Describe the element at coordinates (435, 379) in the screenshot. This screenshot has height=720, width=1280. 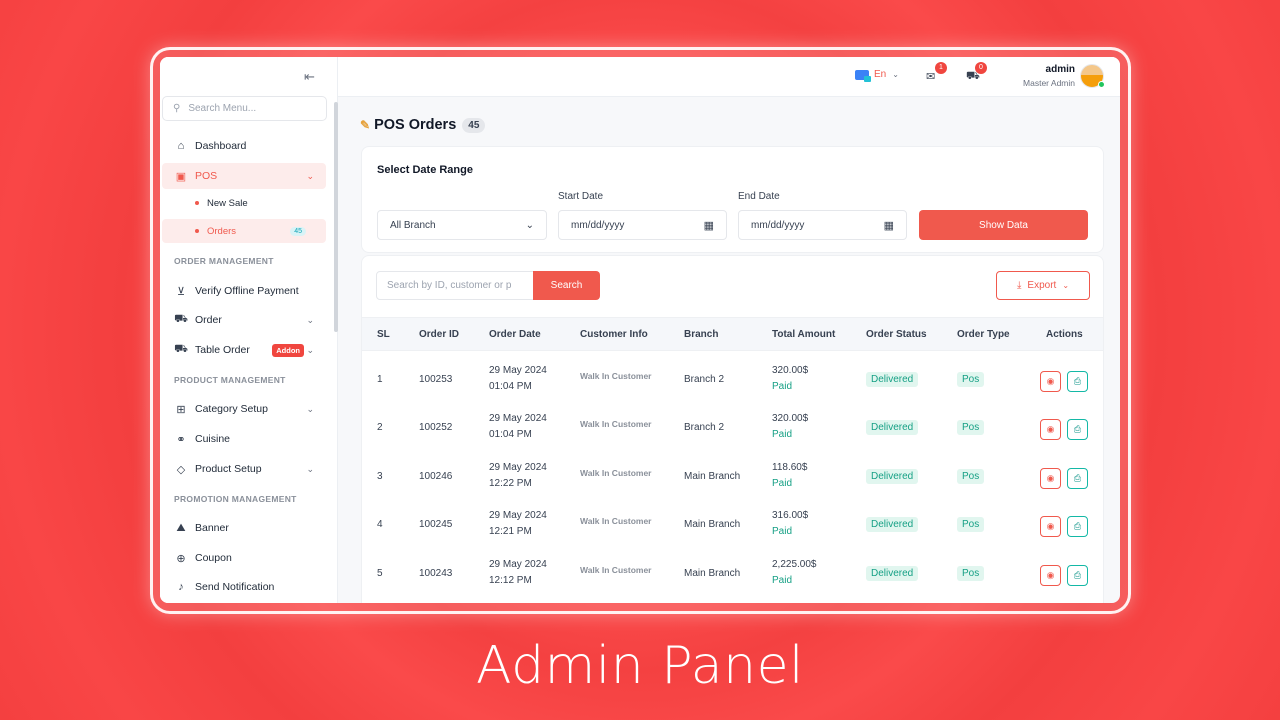
I see `cell-order-id: 100253` at that location.